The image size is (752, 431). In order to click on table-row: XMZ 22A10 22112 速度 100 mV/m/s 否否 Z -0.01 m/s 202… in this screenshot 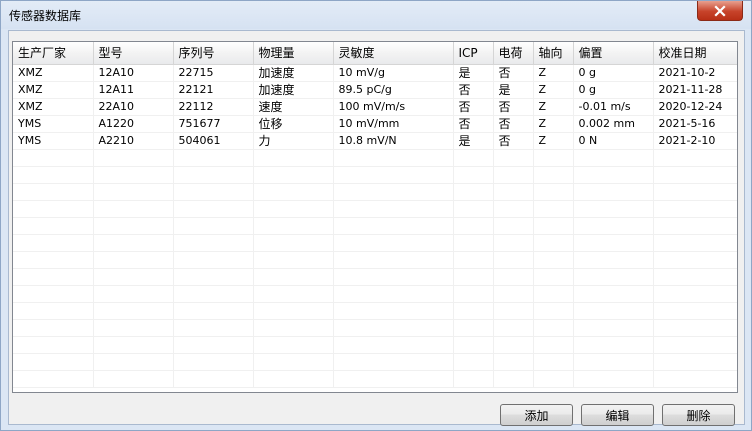, I will do `click(375, 107)`.